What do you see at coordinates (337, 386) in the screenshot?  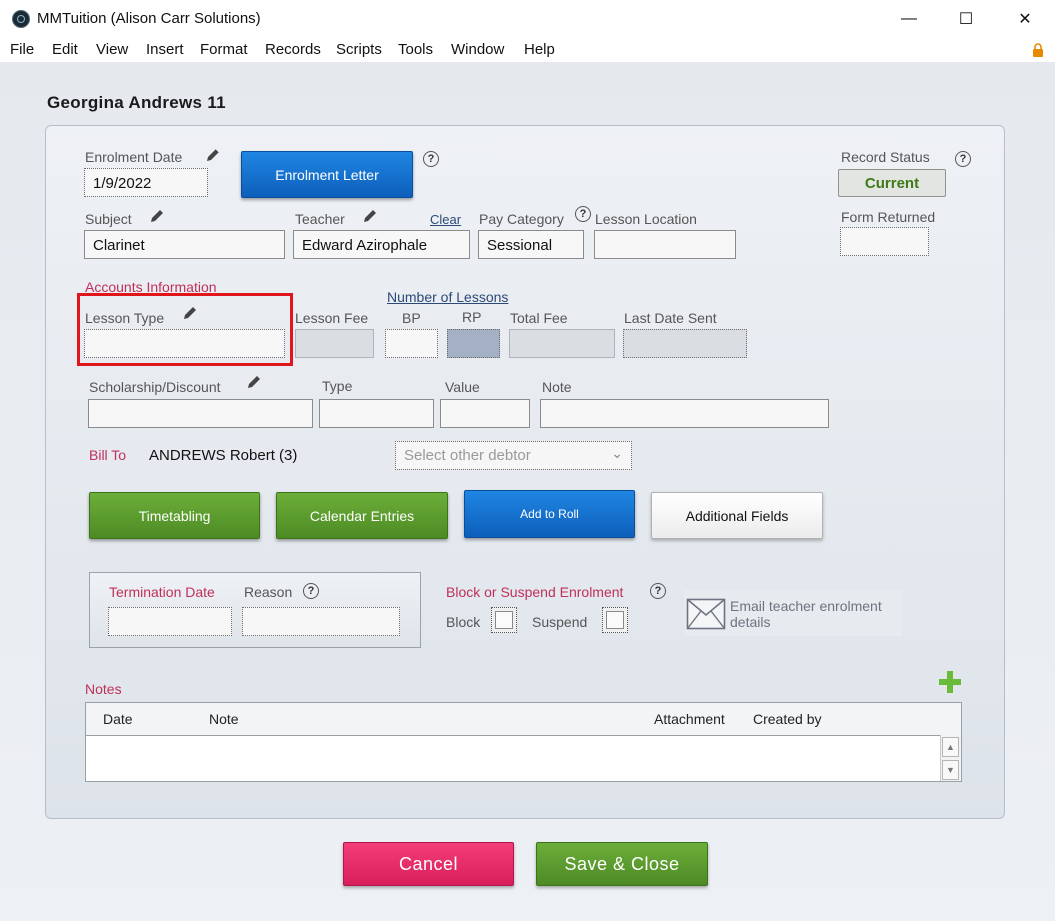 I see `discount-type-label: Type` at bounding box center [337, 386].